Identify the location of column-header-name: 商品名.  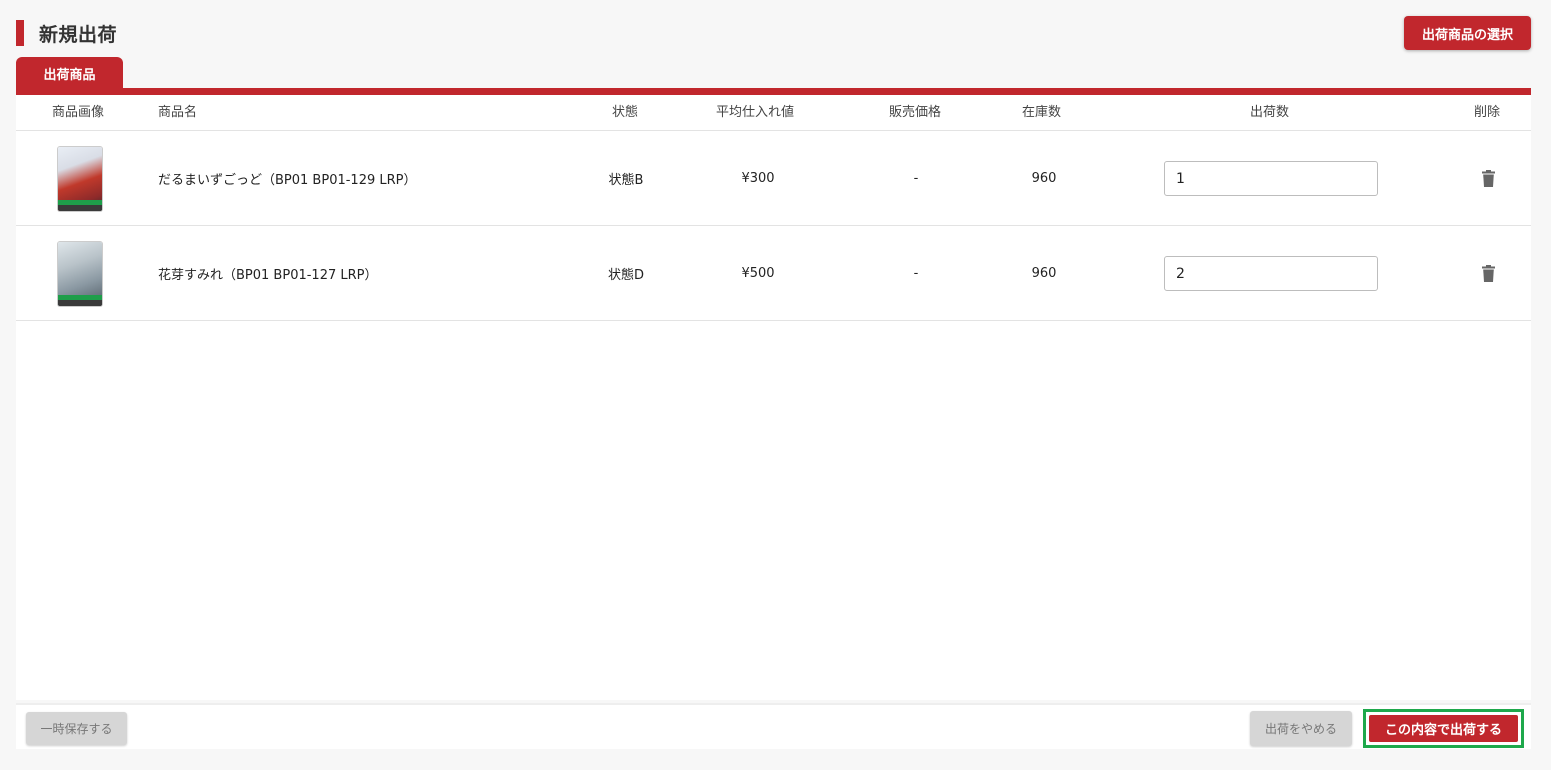
(178, 112).